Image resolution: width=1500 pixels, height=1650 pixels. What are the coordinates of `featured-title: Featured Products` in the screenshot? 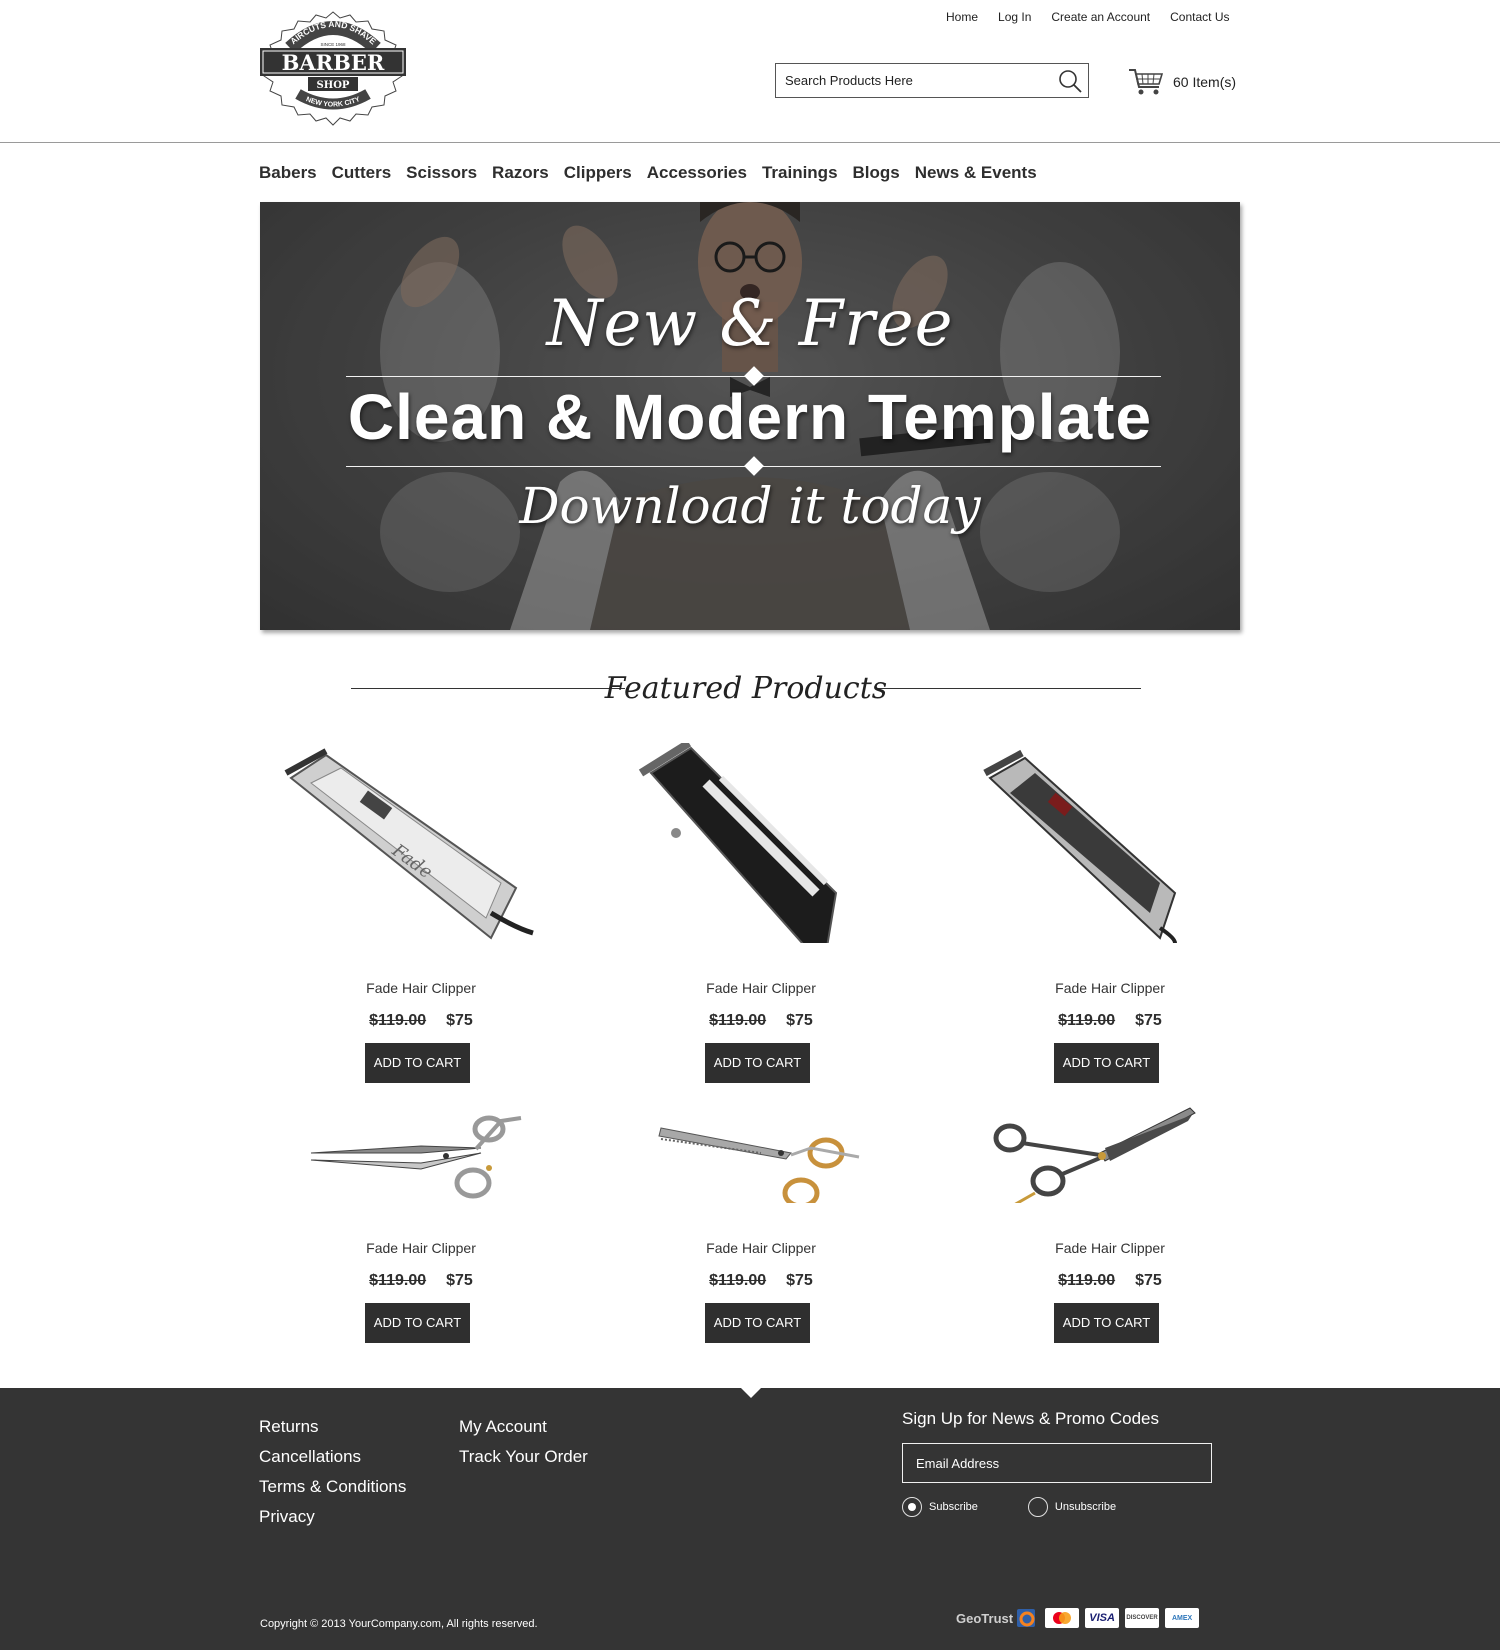 It's located at (746, 688).